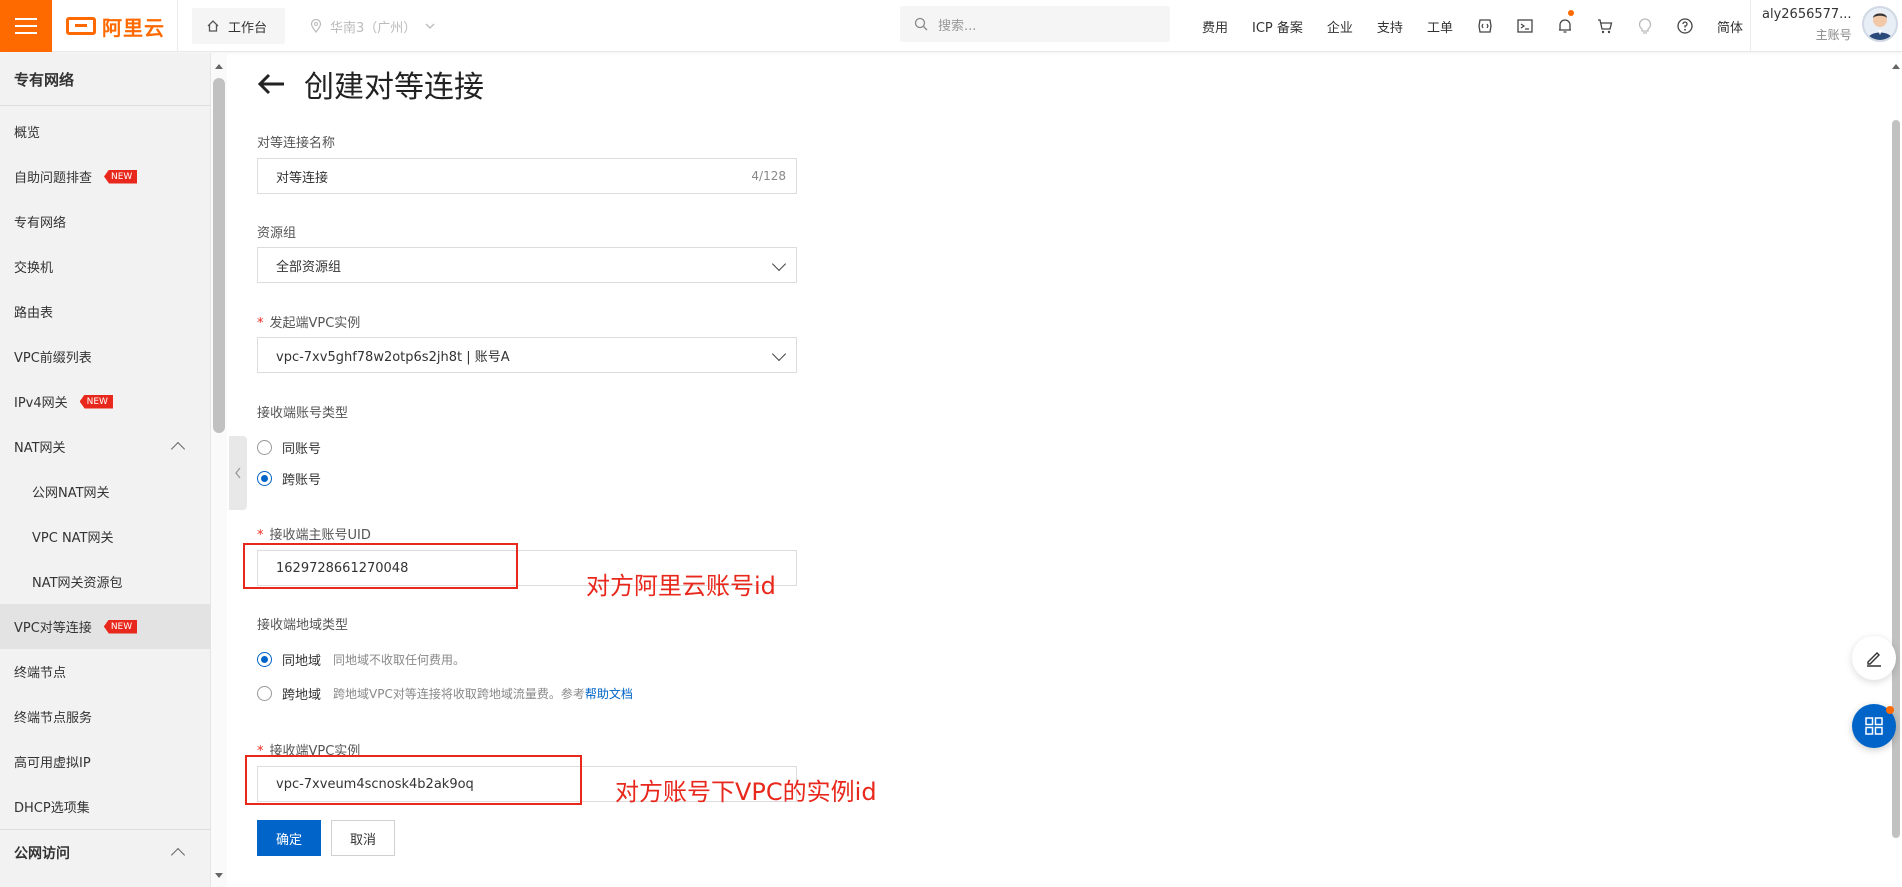  Describe the element at coordinates (26, 19) in the screenshot. I see `hamburger-icon` at that location.